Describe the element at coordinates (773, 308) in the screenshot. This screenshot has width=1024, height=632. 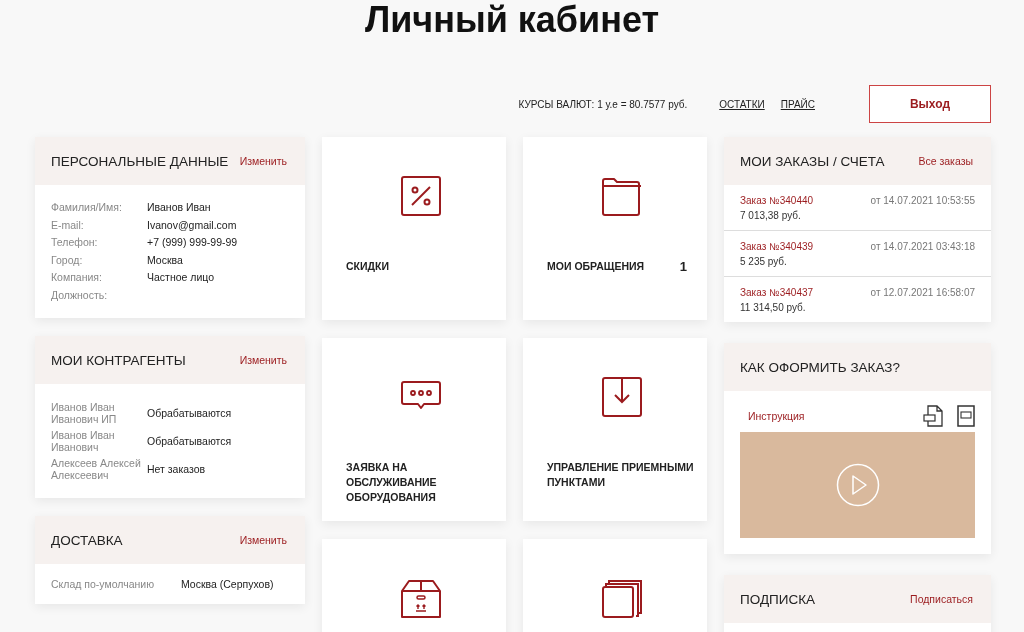
I see `order-sum: 11 314,50 руб.` at that location.